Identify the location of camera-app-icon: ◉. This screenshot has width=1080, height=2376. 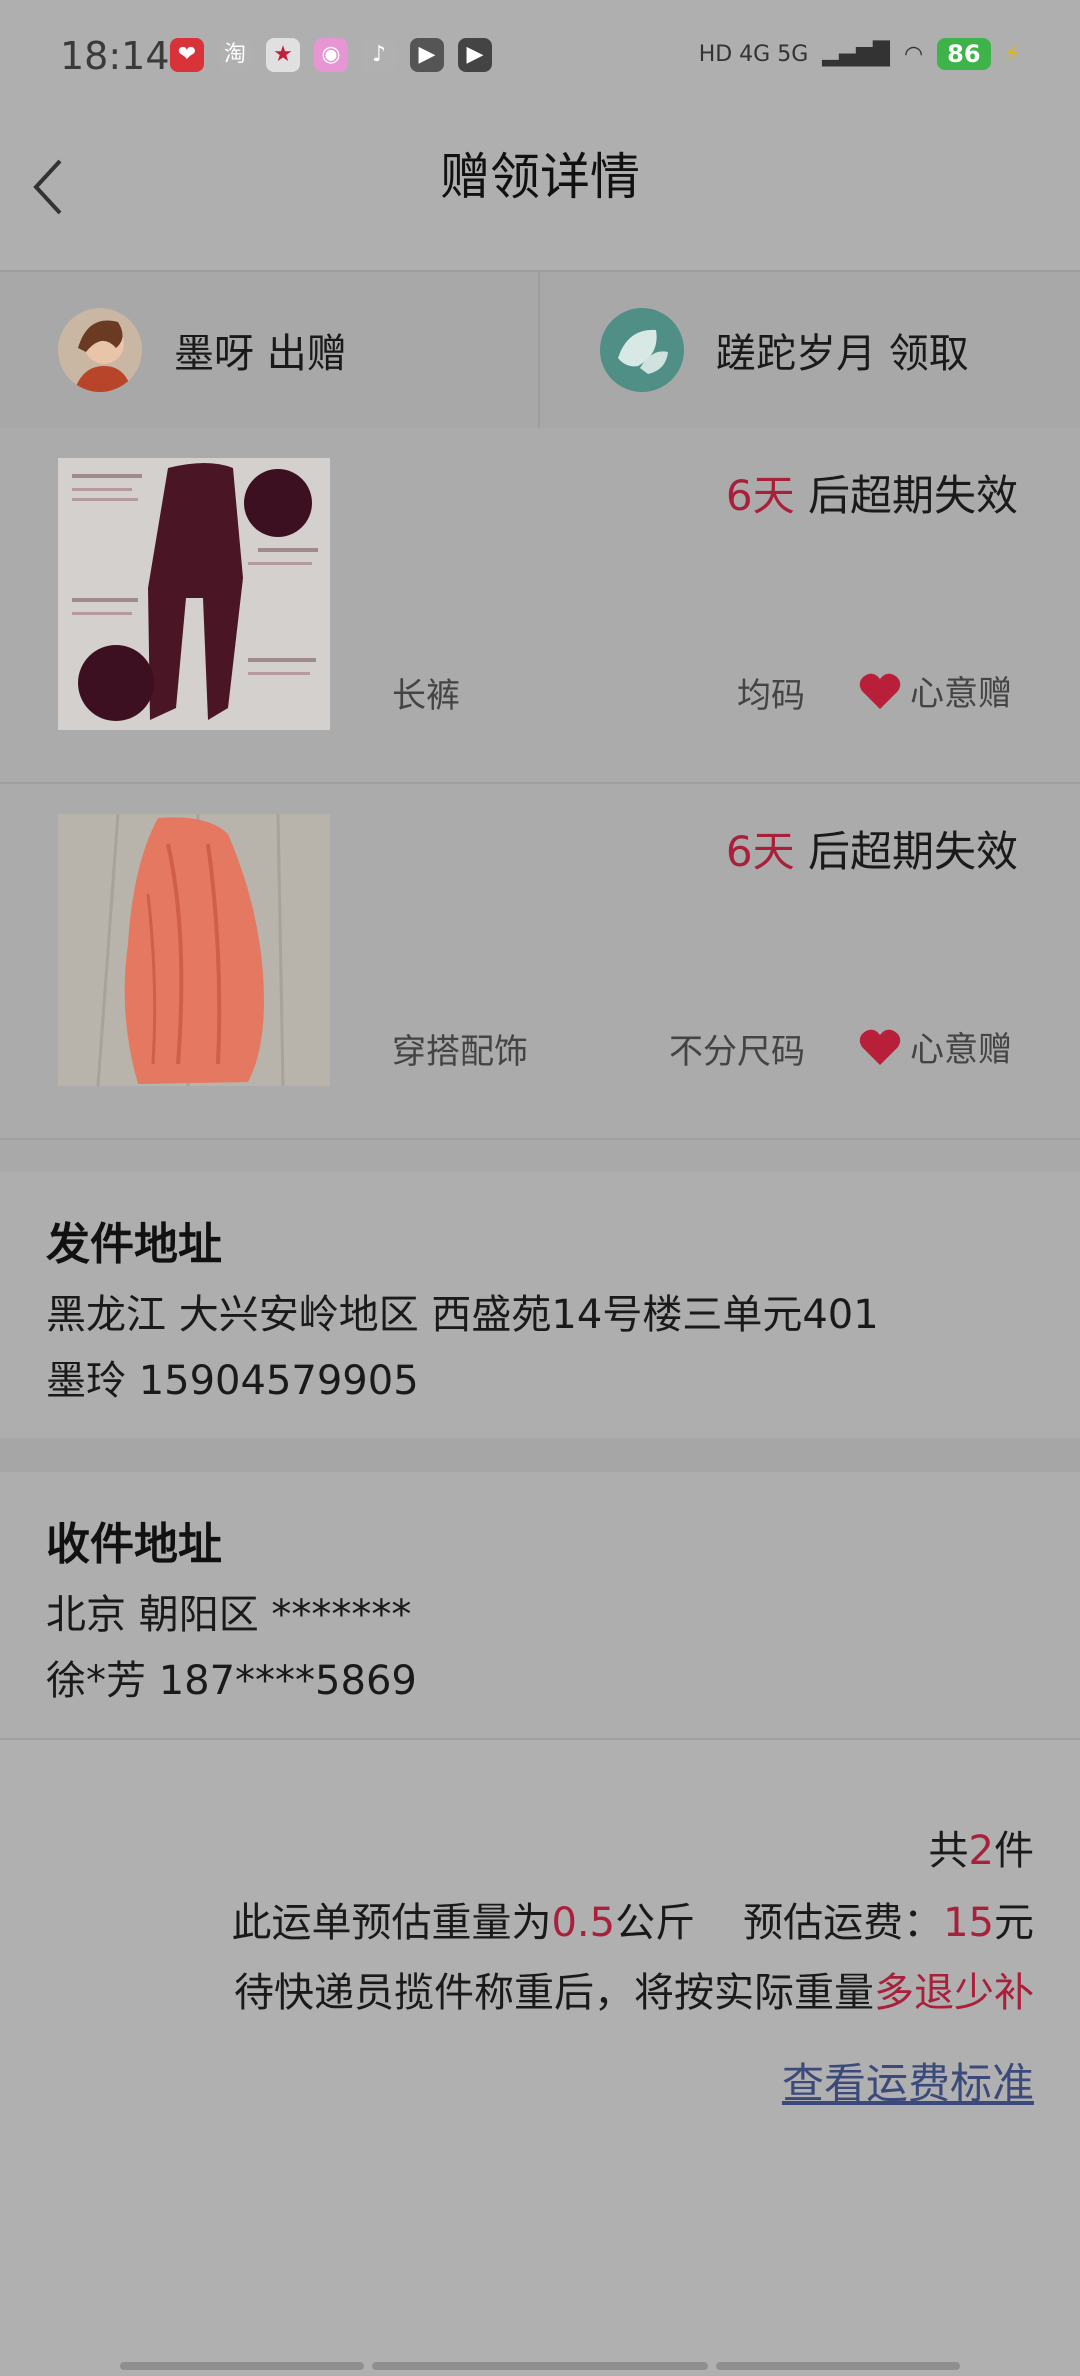
(331, 55).